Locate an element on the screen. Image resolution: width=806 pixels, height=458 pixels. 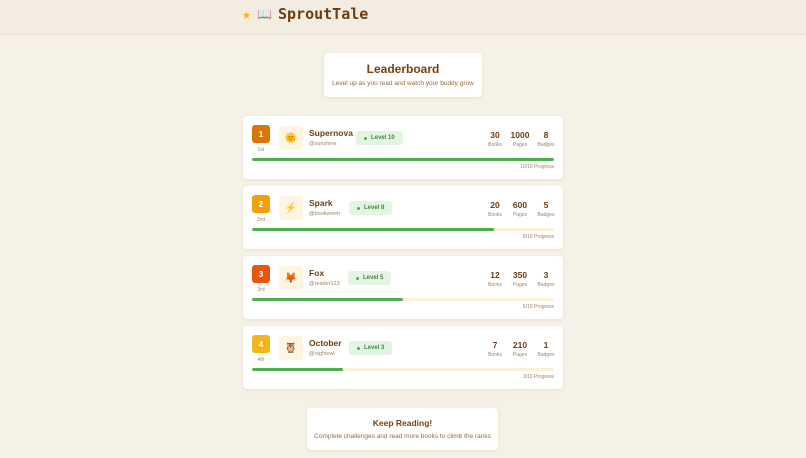
book-icon: 📖 is located at coordinates (264, 14).